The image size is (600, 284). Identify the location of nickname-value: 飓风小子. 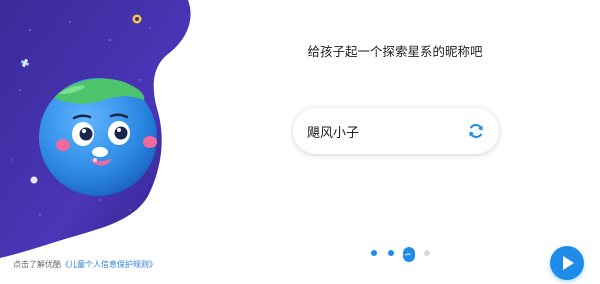
(333, 133).